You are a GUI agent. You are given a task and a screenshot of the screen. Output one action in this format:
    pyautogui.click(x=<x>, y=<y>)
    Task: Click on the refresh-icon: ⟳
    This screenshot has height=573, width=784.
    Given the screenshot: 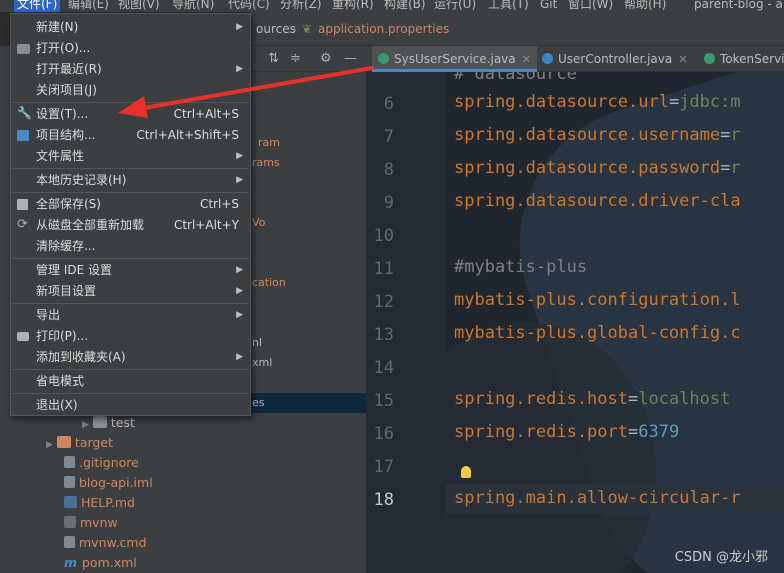 What is the action you would take?
    pyautogui.click(x=22, y=224)
    